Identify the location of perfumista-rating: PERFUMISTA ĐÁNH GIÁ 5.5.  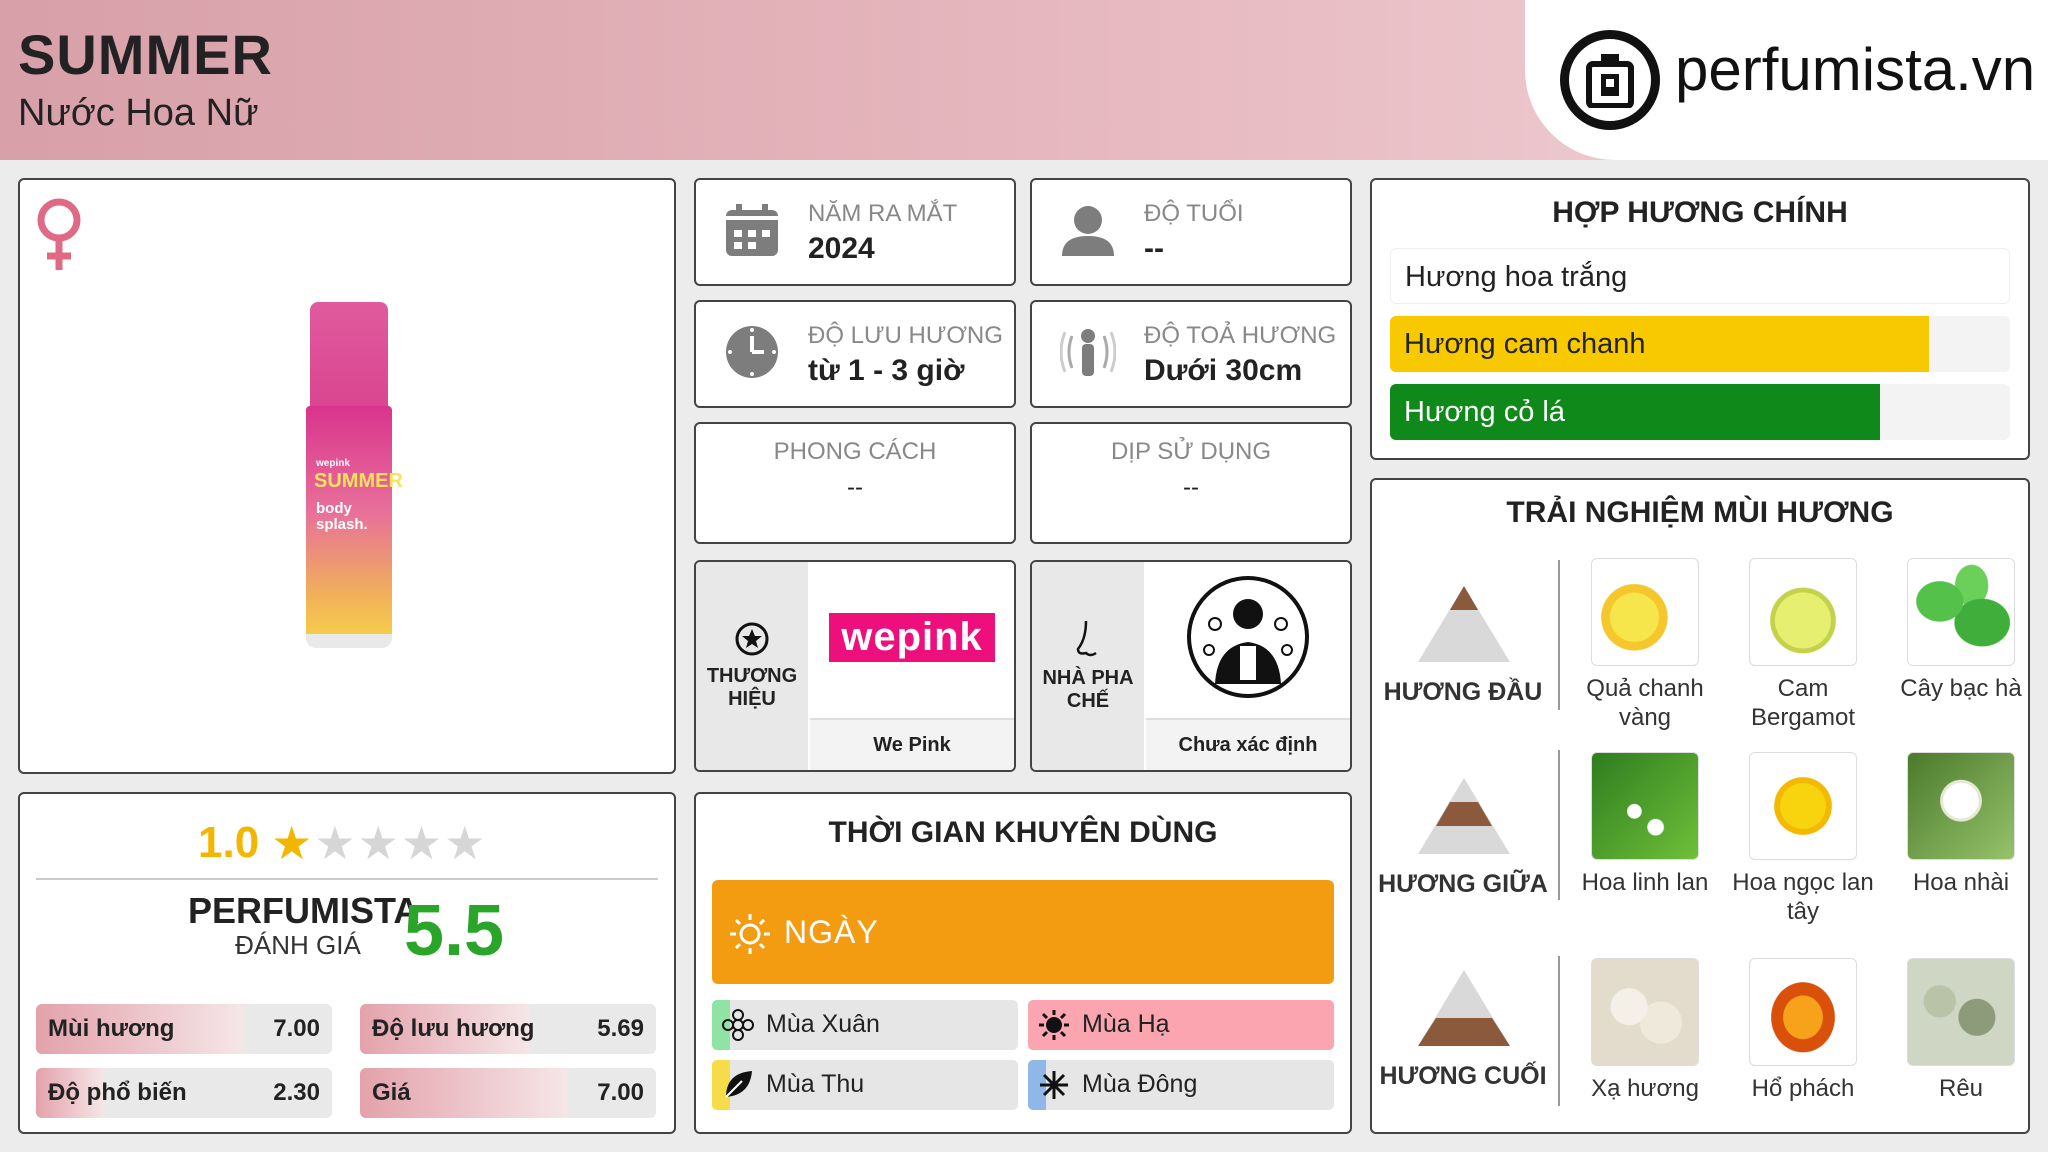
(347, 935).